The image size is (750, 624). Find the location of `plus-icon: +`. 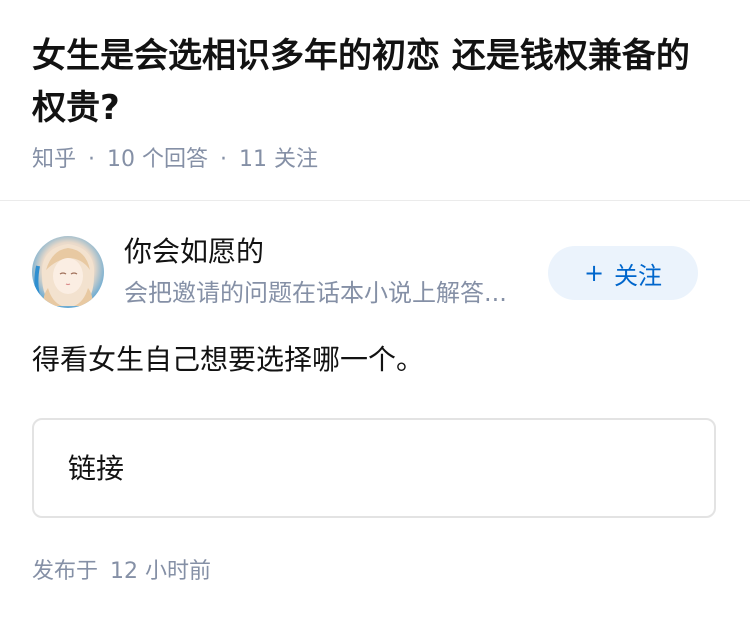

plus-icon: + is located at coordinates (594, 273).